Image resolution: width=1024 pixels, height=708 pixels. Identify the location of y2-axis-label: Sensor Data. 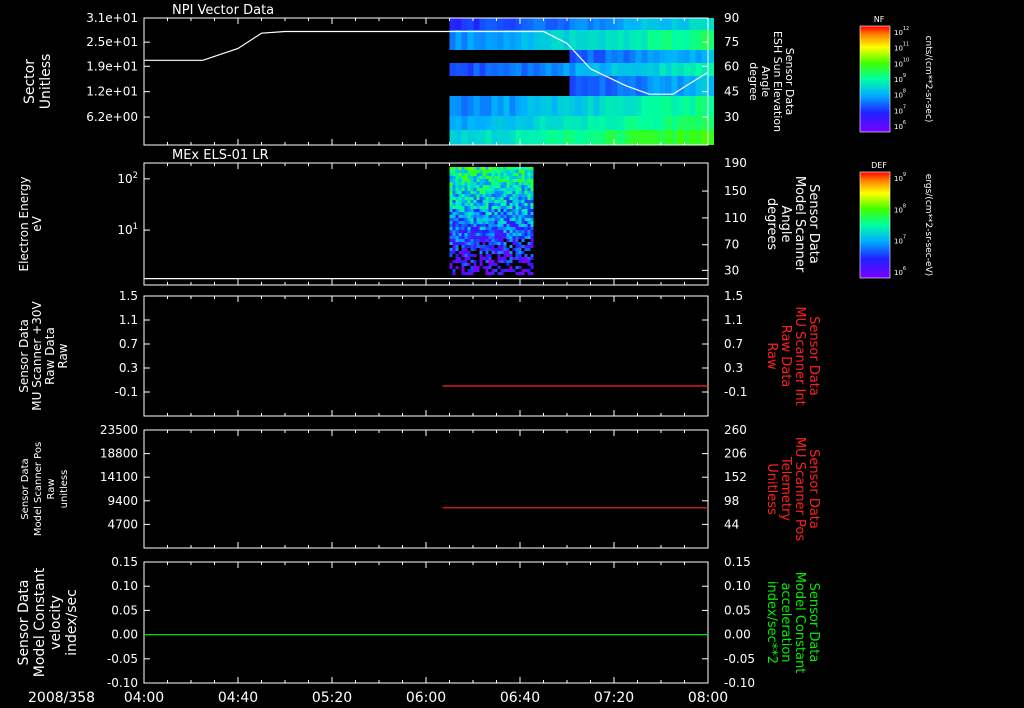
(813, 623).